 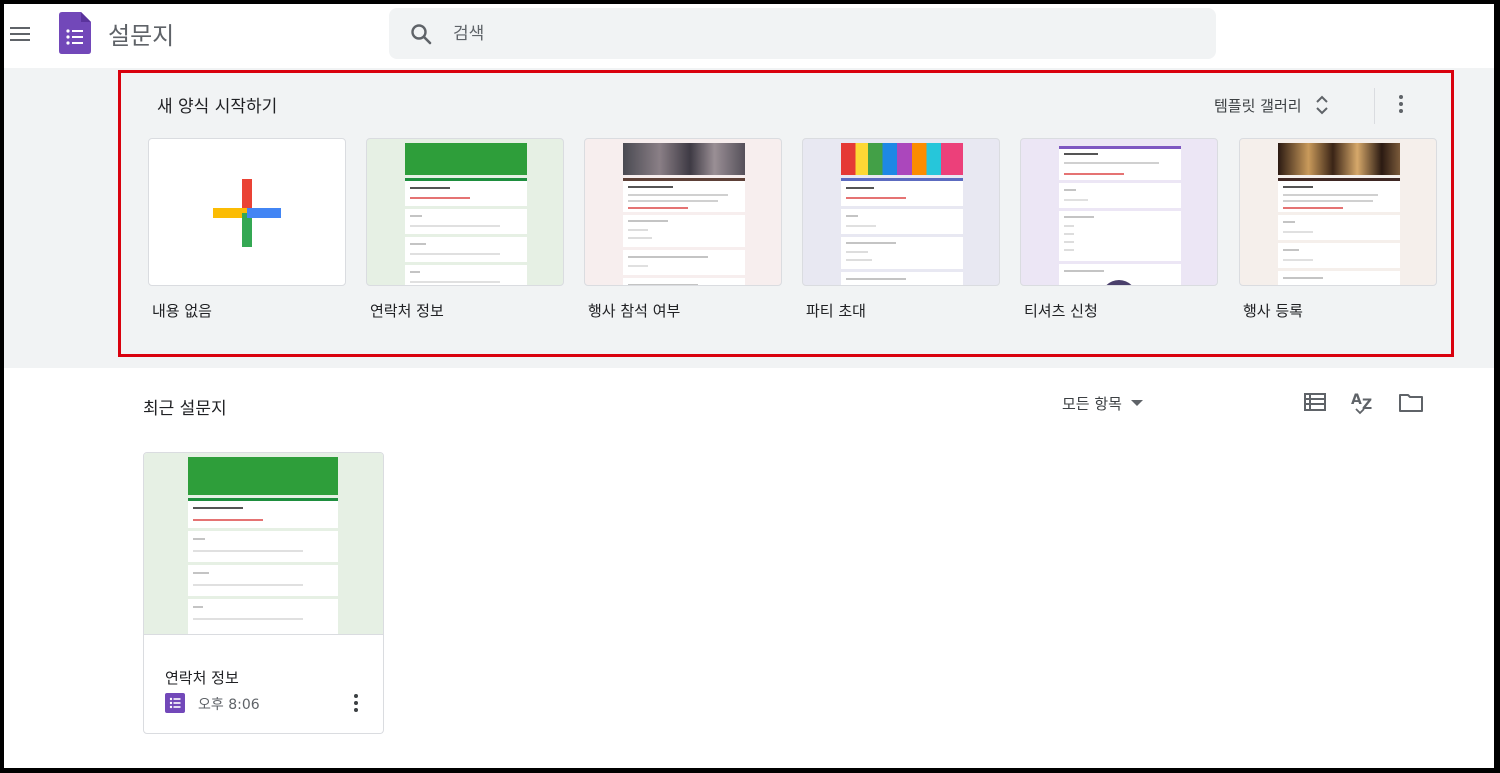 What do you see at coordinates (202, 678) in the screenshot?
I see `form-name: 연락처 정보` at bounding box center [202, 678].